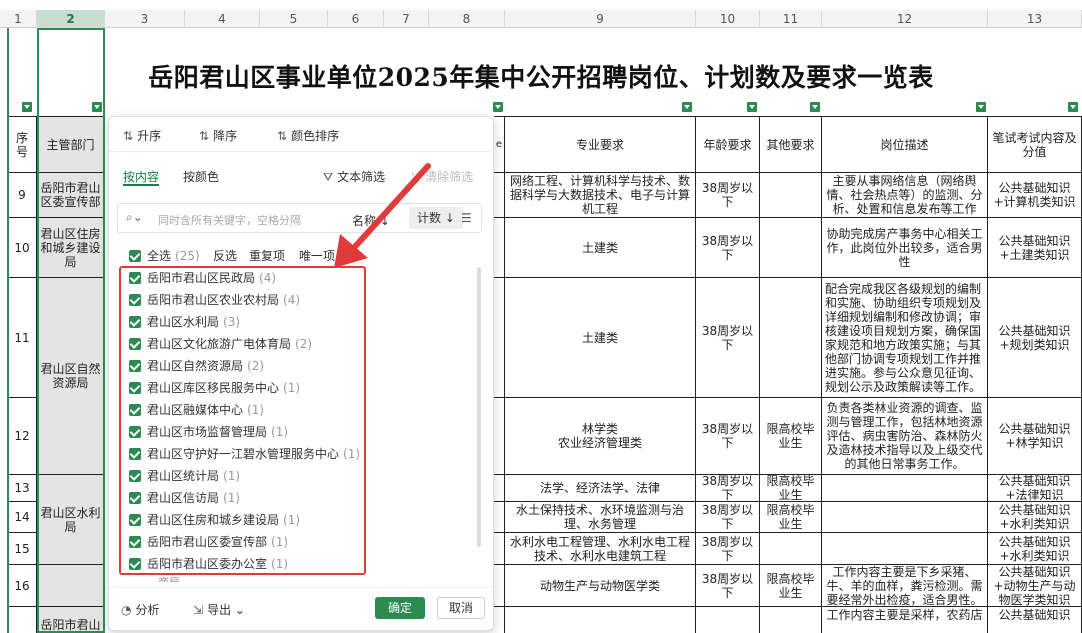 Image resolution: width=1082 pixels, height=633 pixels. Describe the element at coordinates (791, 19) in the screenshot. I see `column-header-11: 11` at that location.